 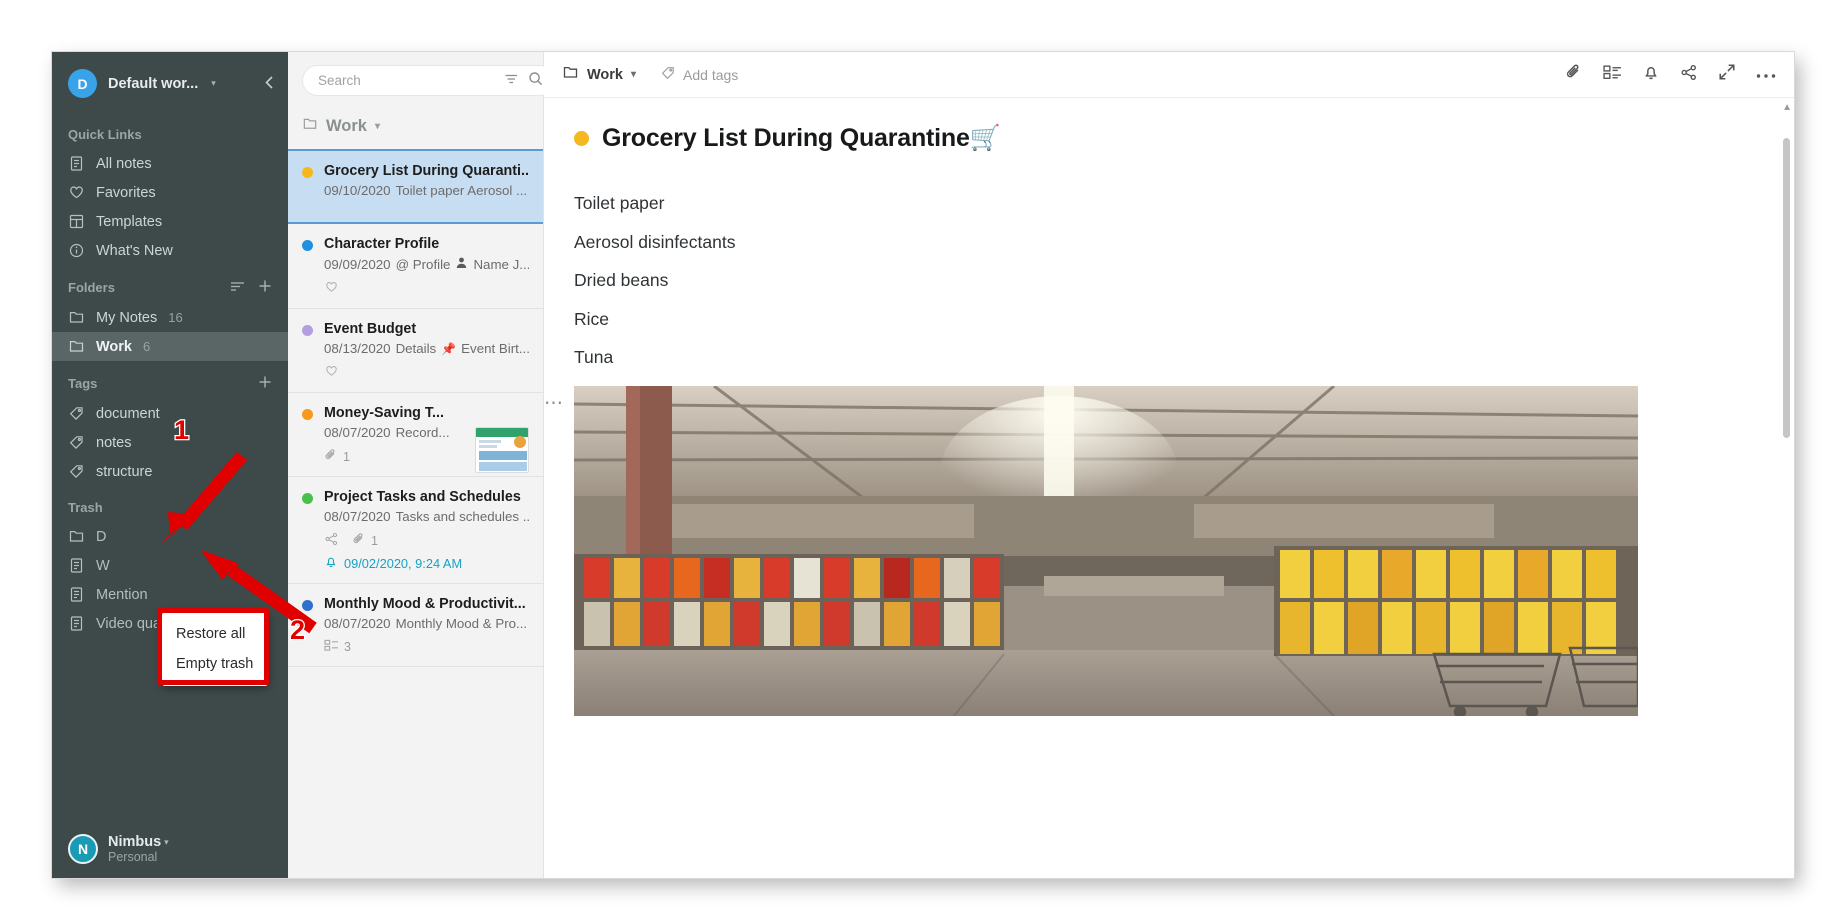 I want to click on sort-folders-icon, so click(x=237, y=287).